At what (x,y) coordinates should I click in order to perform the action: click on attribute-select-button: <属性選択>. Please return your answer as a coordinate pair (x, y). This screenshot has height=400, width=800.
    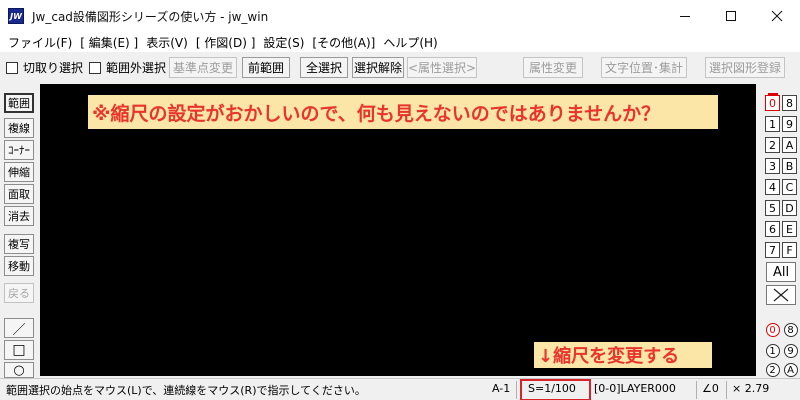
    Looking at the image, I should click on (442, 67).